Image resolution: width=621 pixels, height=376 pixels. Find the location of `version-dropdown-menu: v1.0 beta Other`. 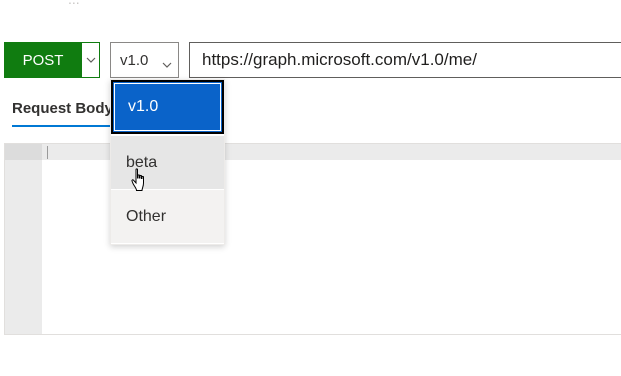

version-dropdown-menu: v1.0 beta Other is located at coordinates (167, 162).